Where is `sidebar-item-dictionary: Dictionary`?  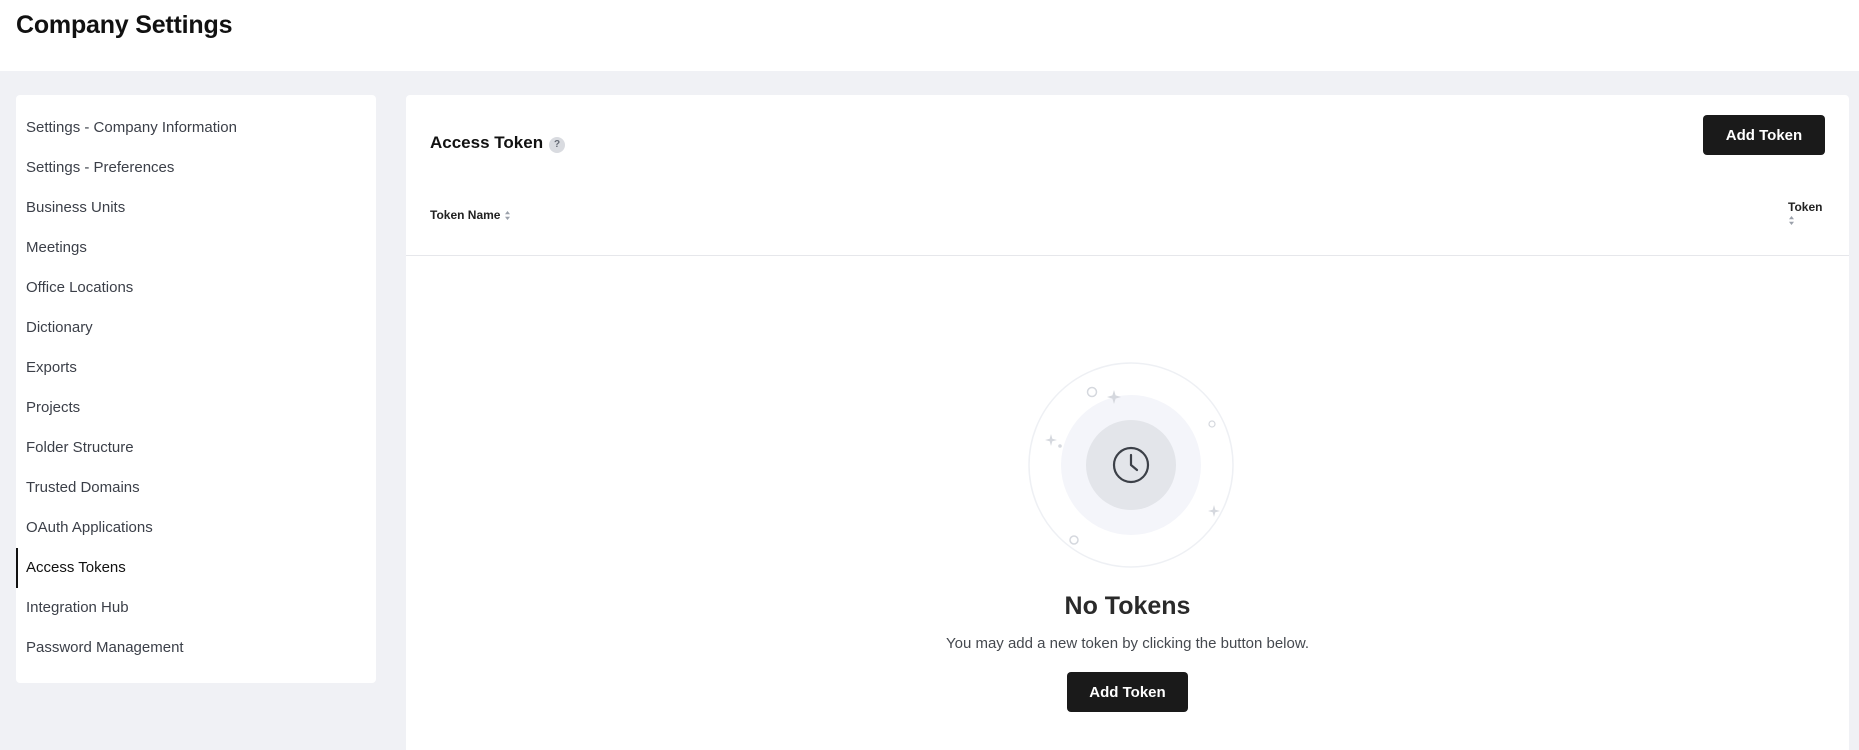
sidebar-item-dictionary: Dictionary is located at coordinates (196, 328).